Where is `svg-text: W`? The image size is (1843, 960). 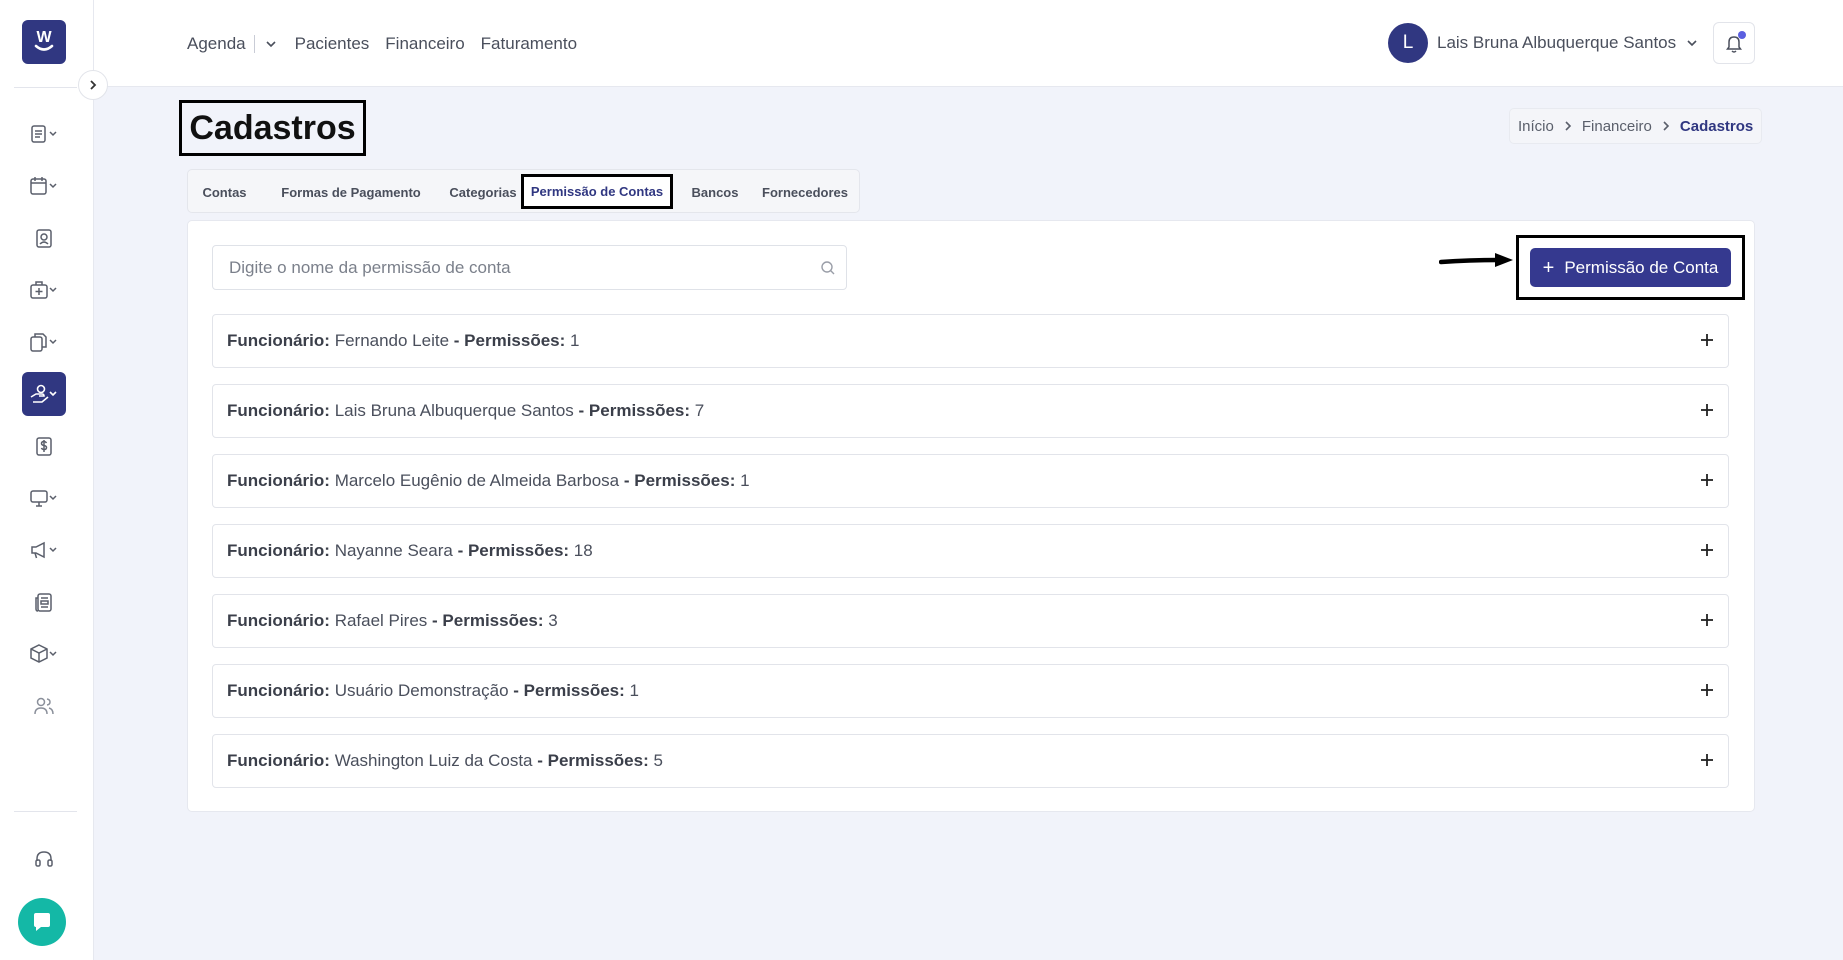
svg-text: W is located at coordinates (44, 37).